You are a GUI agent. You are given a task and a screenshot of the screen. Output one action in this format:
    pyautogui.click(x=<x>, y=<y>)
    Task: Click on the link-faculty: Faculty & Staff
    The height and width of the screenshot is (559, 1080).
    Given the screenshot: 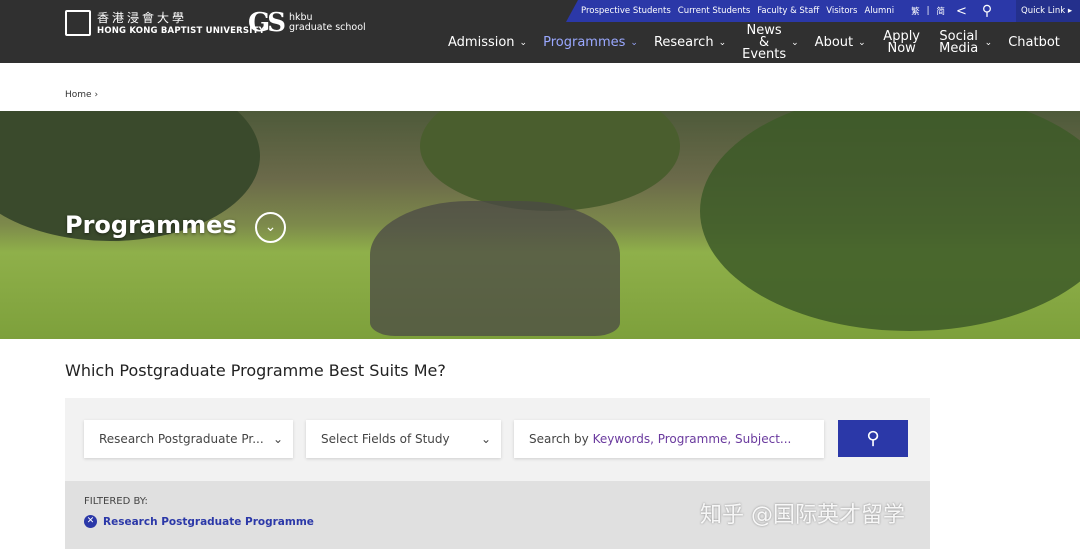 What is the action you would take?
    pyautogui.click(x=788, y=11)
    